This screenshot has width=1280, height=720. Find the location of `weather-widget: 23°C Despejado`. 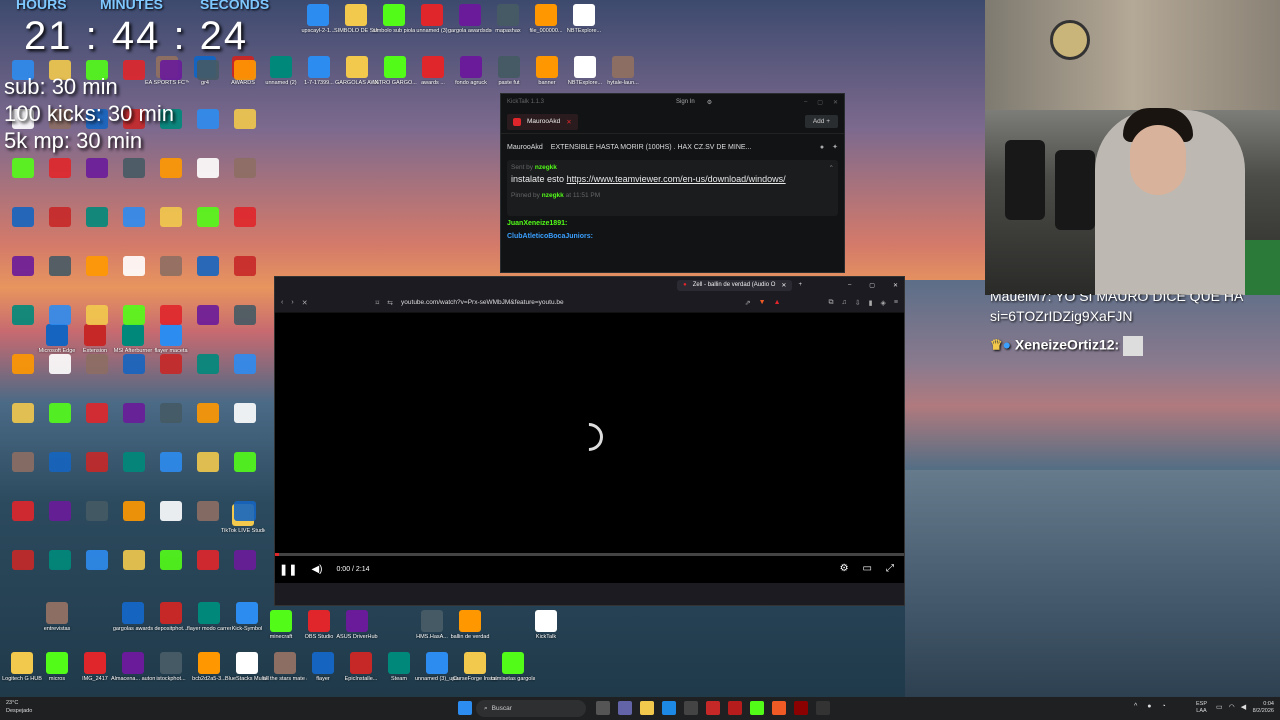

weather-widget: 23°C Despejado is located at coordinates (19, 707).